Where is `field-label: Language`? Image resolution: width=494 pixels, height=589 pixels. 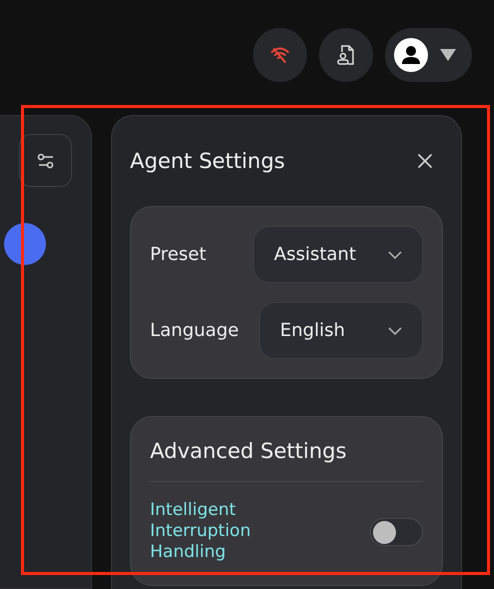
field-label: Language is located at coordinates (194, 330).